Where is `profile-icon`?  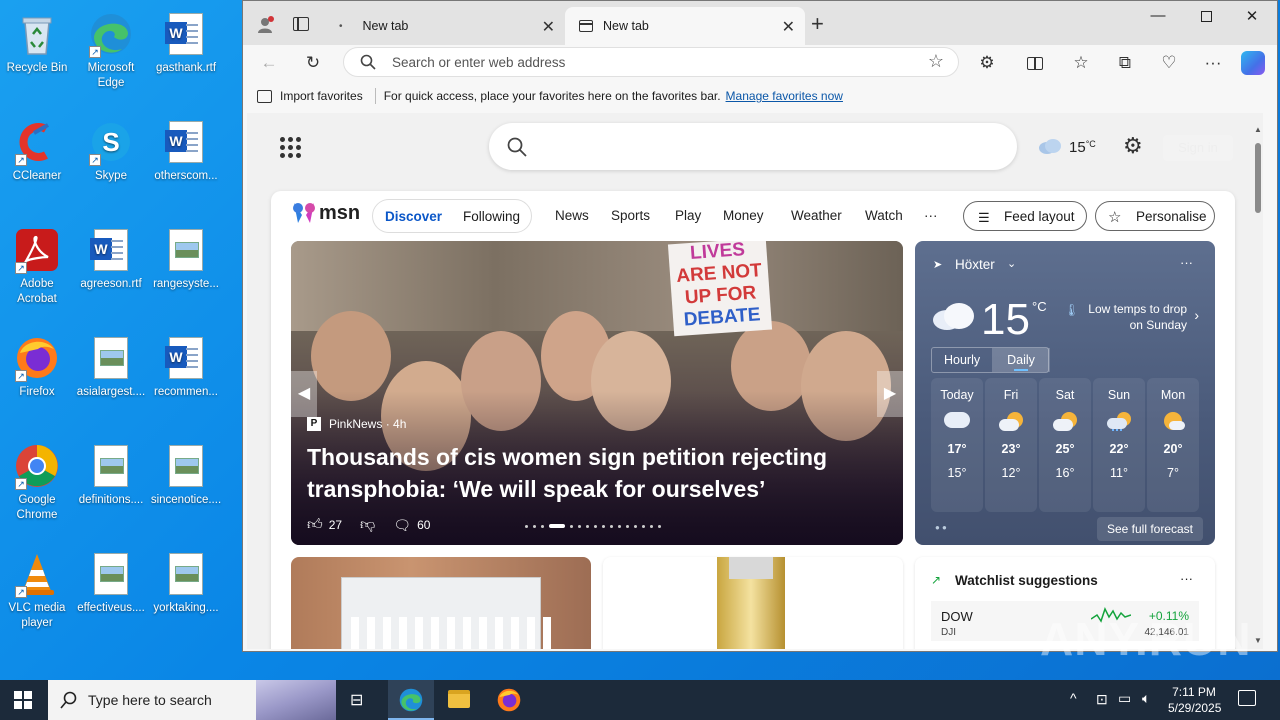 profile-icon is located at coordinates (265, 25).